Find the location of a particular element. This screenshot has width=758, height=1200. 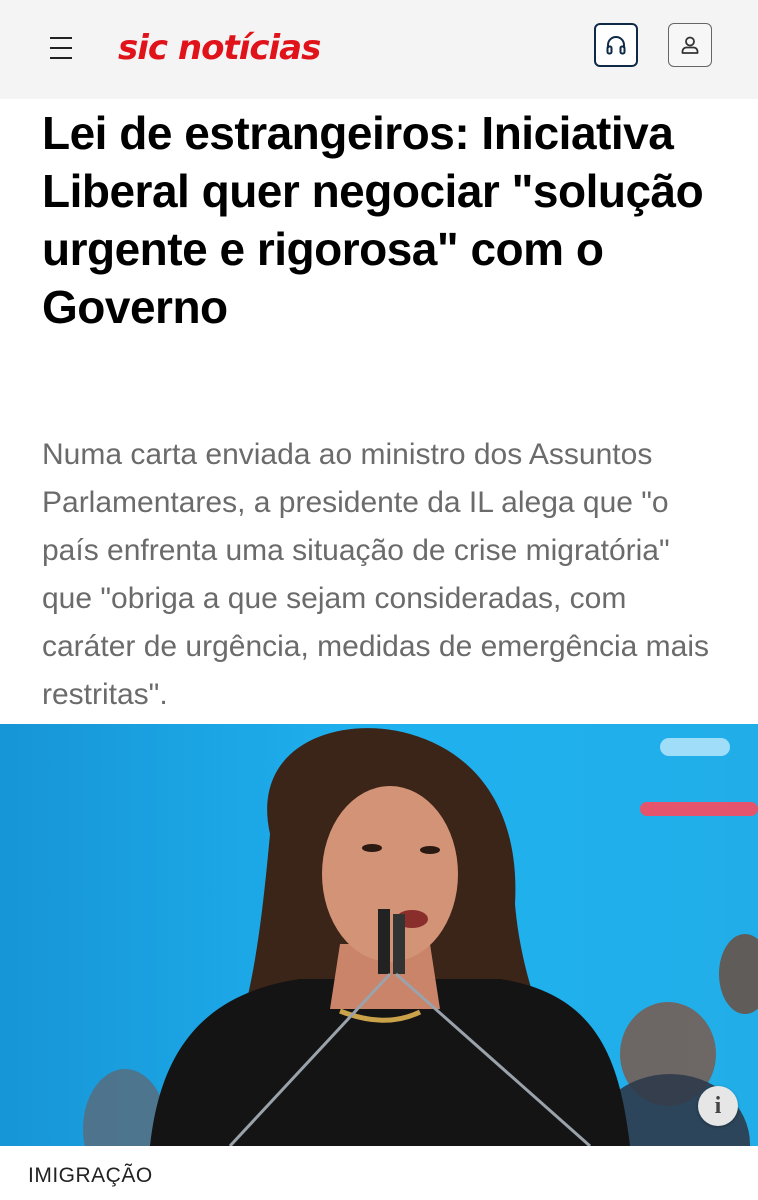

image-info-button: i is located at coordinates (718, 1106).